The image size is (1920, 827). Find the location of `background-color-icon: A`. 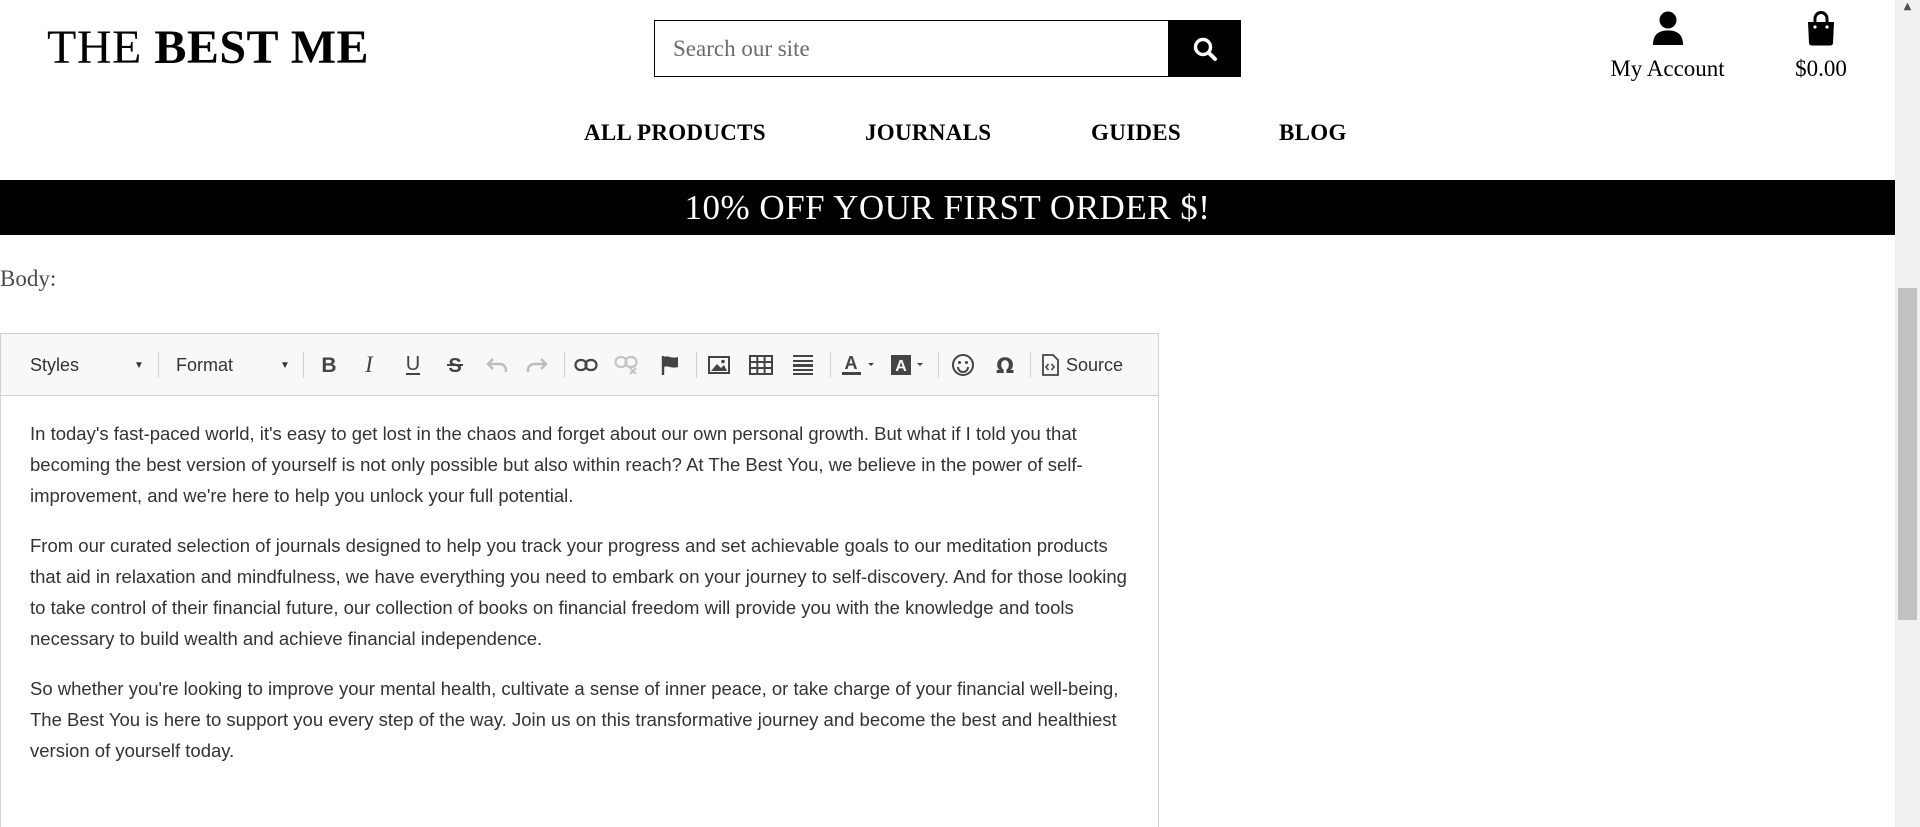

background-color-icon: A is located at coordinates (907, 365).